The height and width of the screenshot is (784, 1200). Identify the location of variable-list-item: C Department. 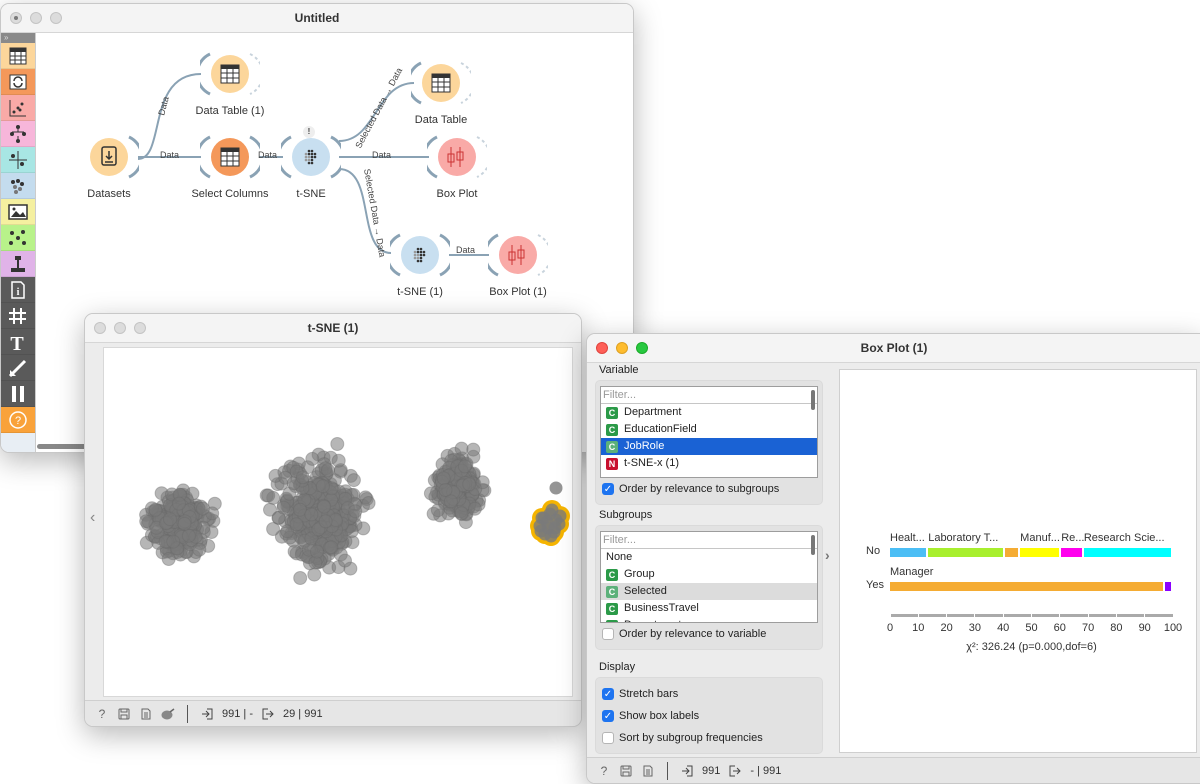
(709, 412).